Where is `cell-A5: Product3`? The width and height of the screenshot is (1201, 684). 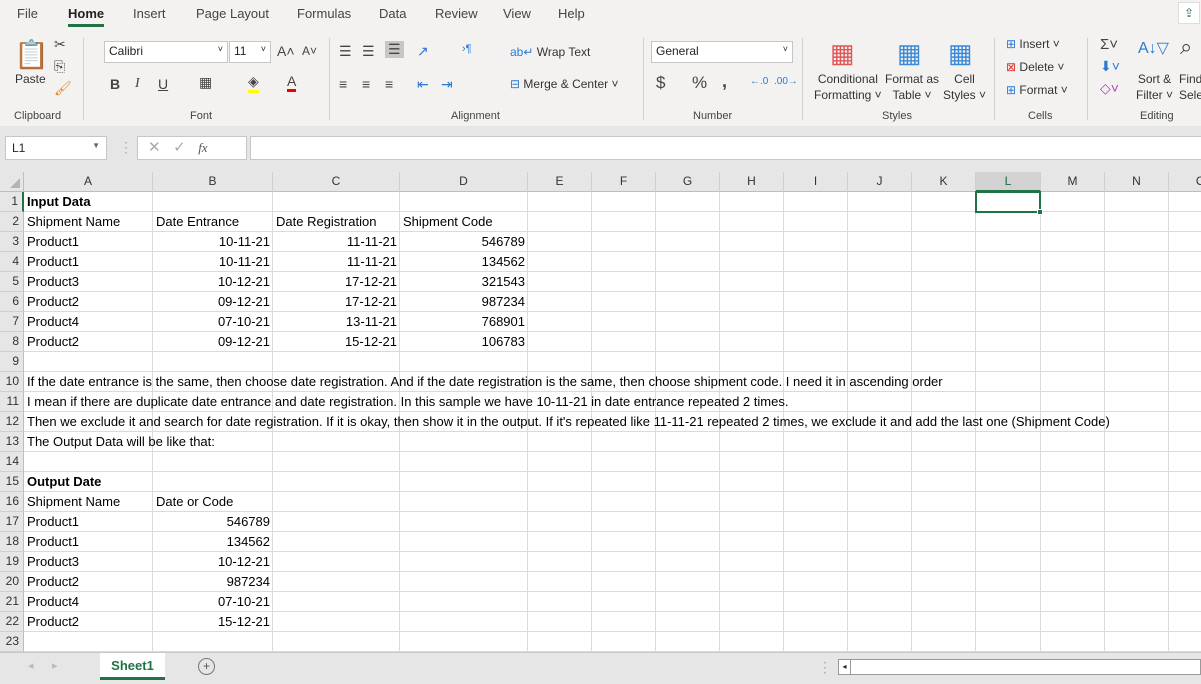
cell-A5: Product3 is located at coordinates (53, 282).